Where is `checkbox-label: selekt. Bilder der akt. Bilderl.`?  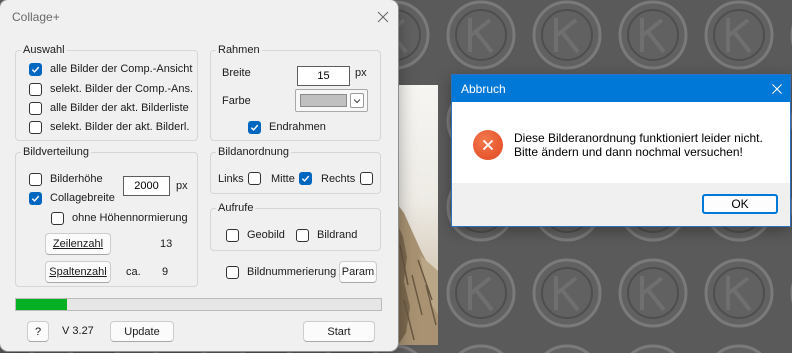 checkbox-label: selekt. Bilder der akt. Bilderl. is located at coordinates (120, 127).